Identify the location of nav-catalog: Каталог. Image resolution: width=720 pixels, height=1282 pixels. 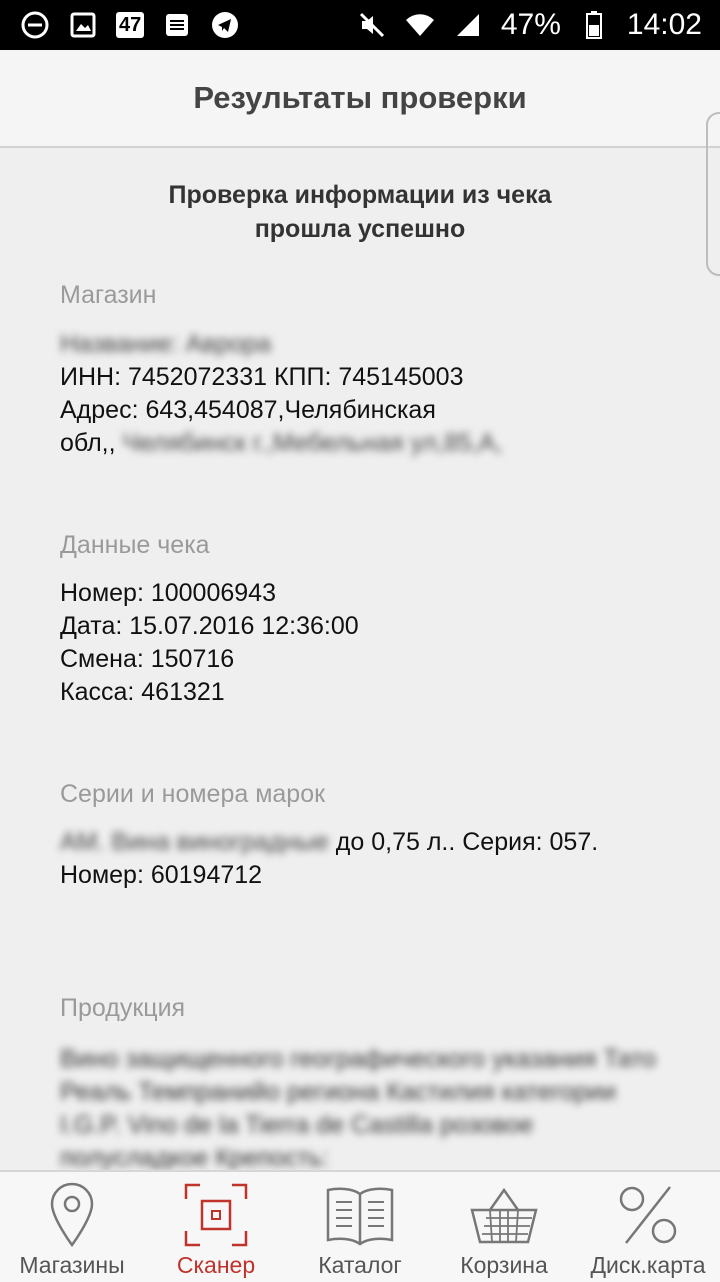
(360, 1227).